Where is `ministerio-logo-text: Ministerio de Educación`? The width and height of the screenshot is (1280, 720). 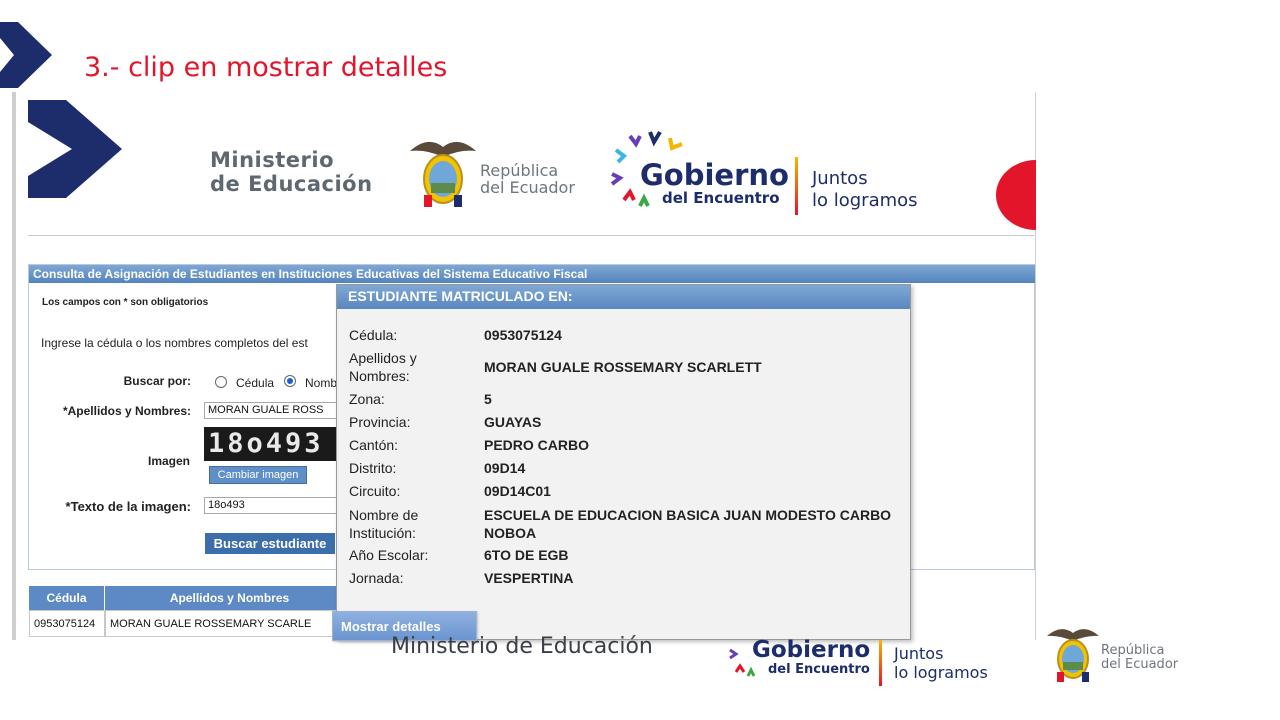
ministerio-logo-text: Ministerio de Educación is located at coordinates (291, 172).